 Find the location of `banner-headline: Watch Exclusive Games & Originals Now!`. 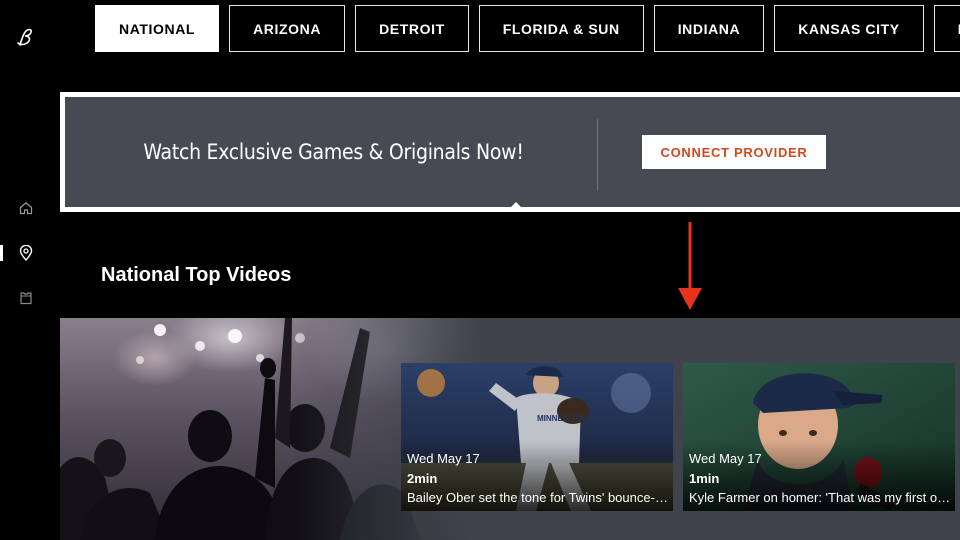

banner-headline: Watch Exclusive Games & Originals Now! is located at coordinates (333, 152).